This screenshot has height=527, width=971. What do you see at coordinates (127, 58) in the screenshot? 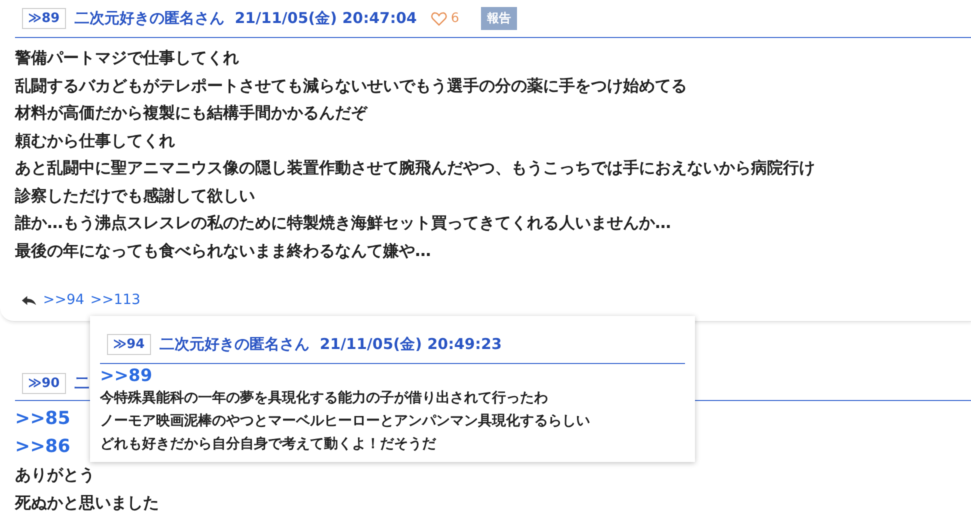
I see `post-text: 警備パートマジで仕事してくれ` at bounding box center [127, 58].